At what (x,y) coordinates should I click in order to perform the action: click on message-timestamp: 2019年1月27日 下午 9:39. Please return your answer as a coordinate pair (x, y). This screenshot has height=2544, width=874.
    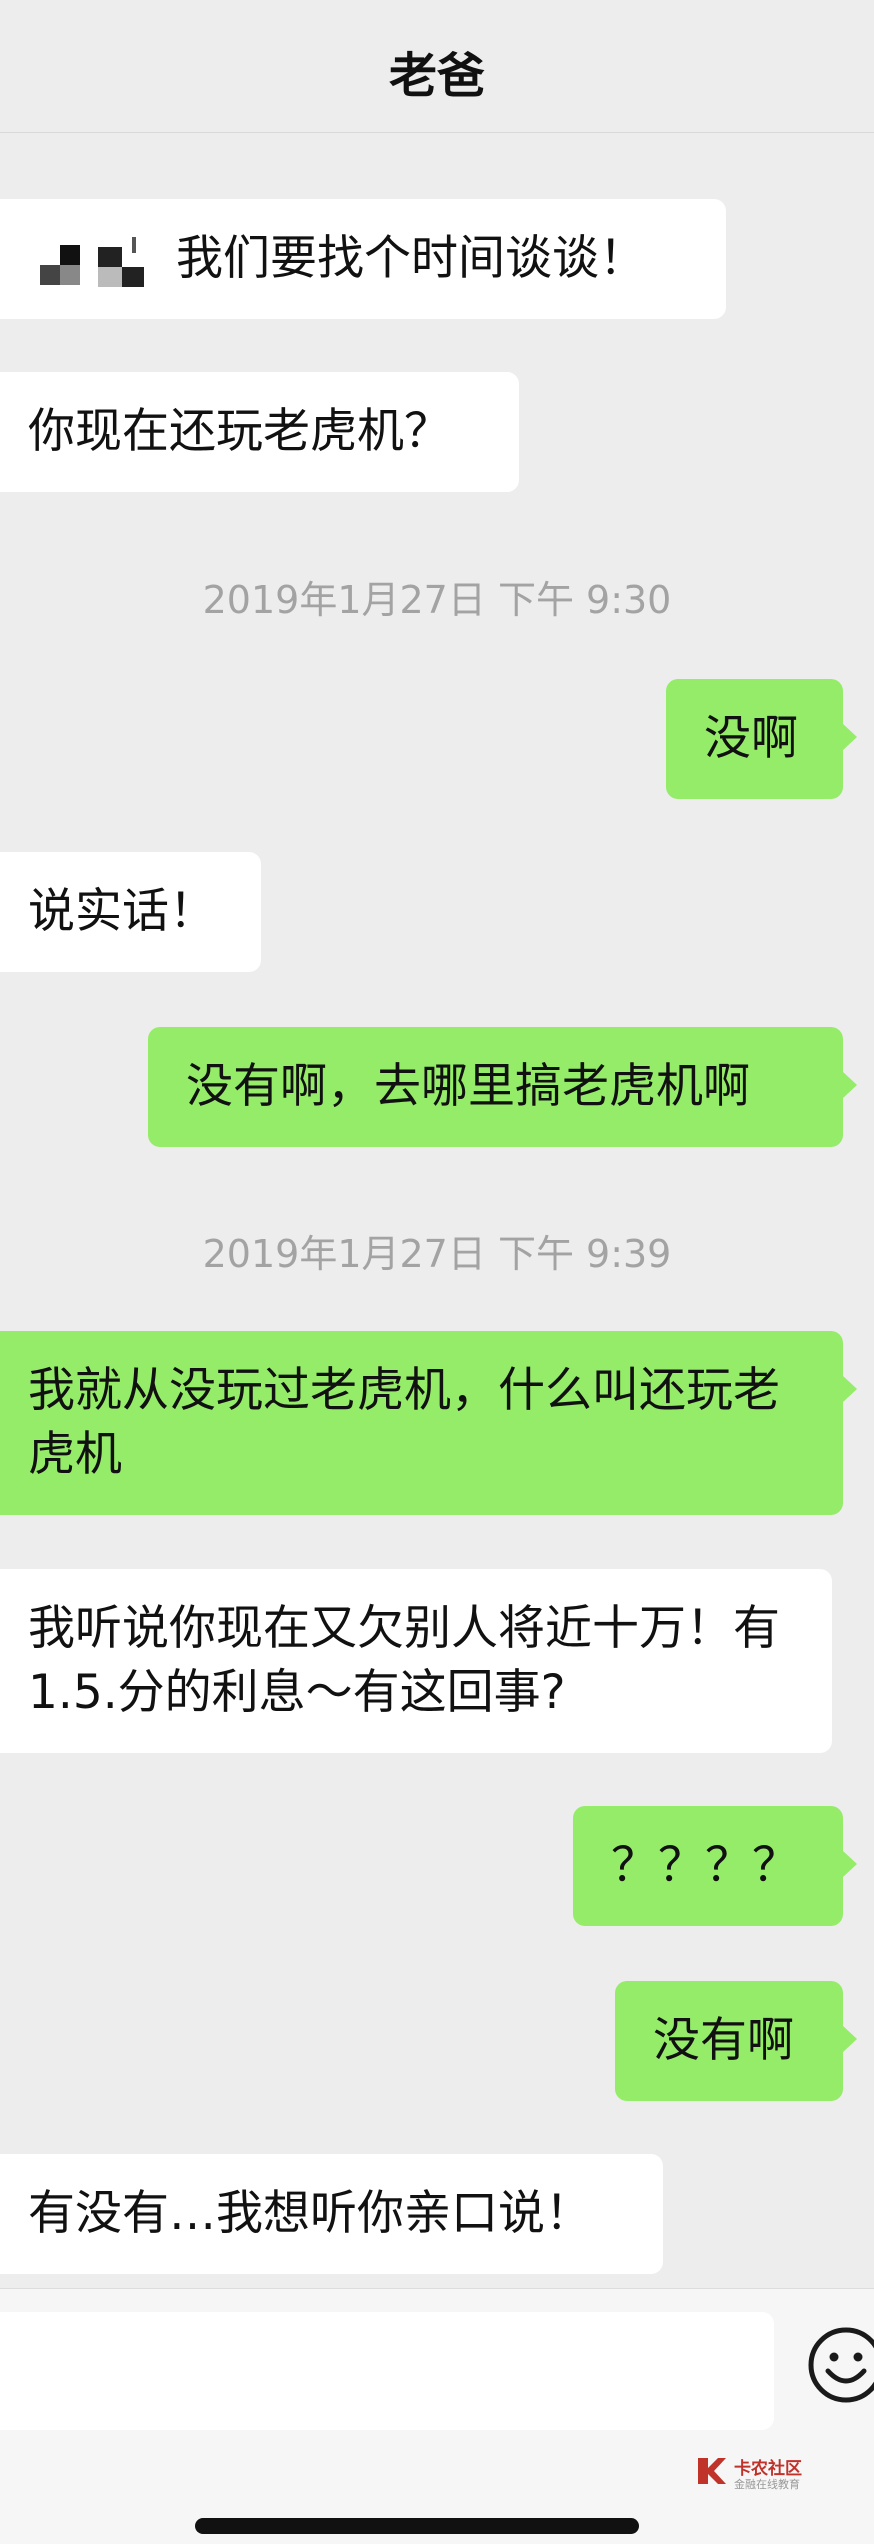
    Looking at the image, I should click on (437, 1254).